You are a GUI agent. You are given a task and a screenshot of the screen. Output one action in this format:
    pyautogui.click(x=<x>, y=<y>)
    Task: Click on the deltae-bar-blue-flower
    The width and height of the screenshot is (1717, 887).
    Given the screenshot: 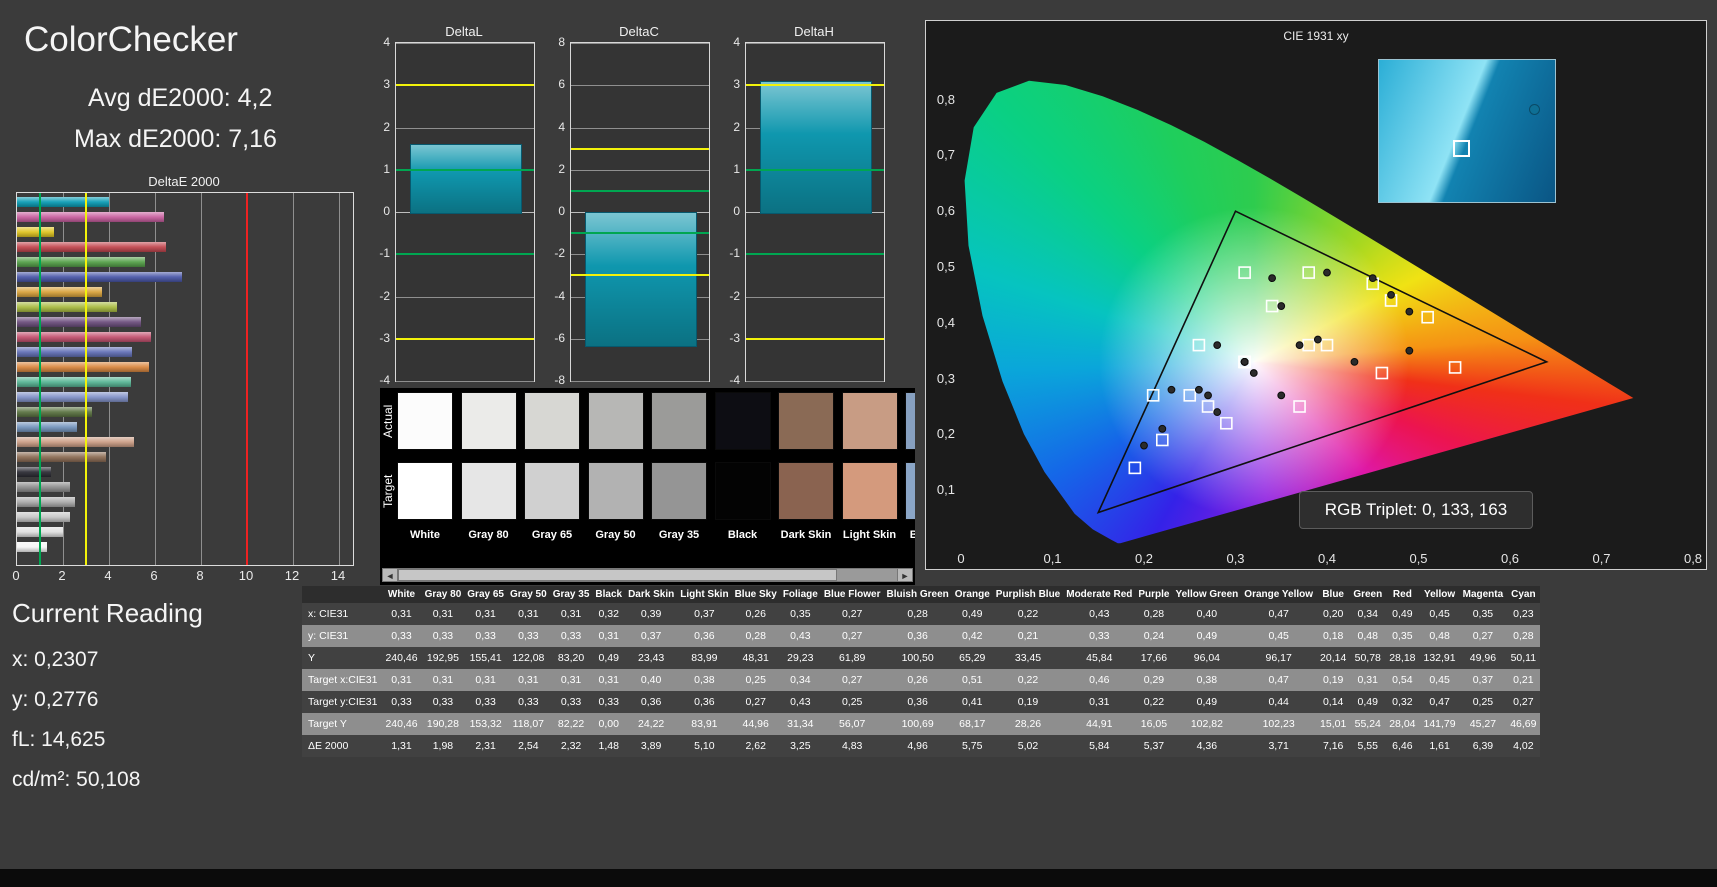 What is the action you would take?
    pyautogui.click(x=73, y=397)
    